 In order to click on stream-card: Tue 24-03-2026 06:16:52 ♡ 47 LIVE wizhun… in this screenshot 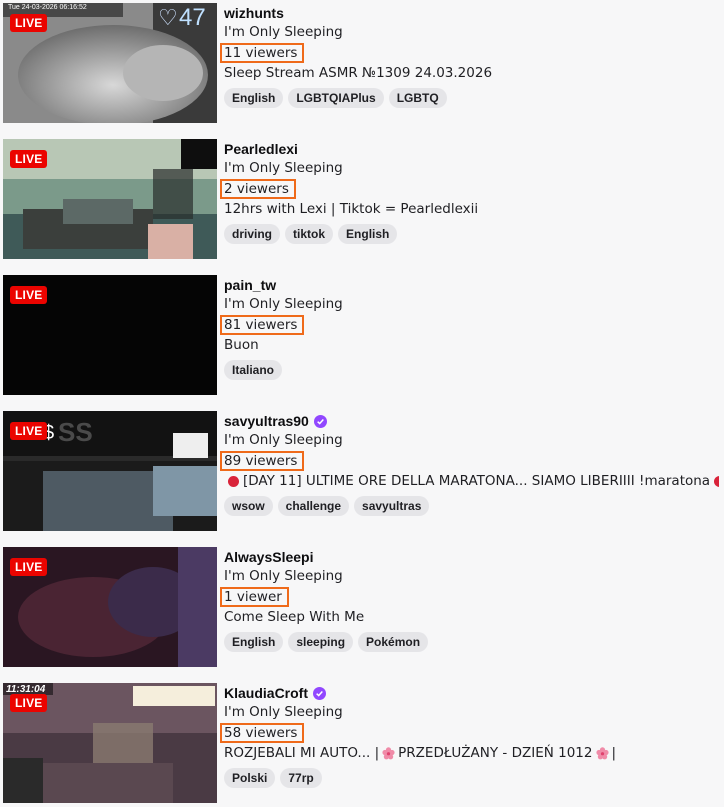, I will do `click(361, 63)`.